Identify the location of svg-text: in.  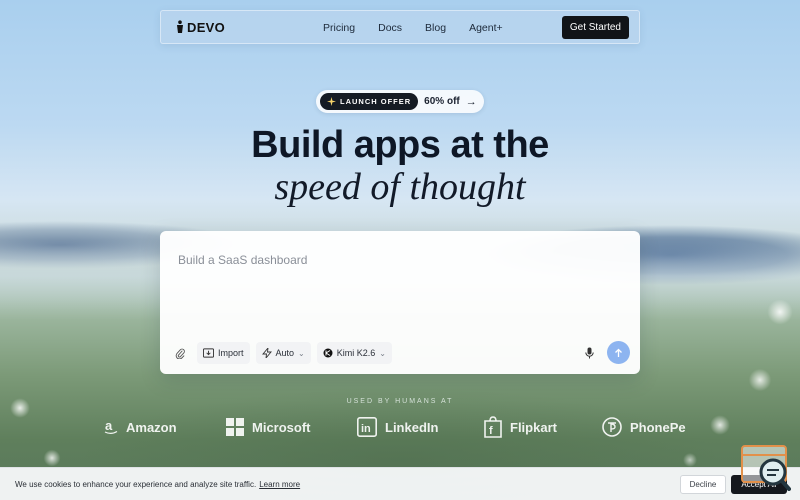
(366, 429).